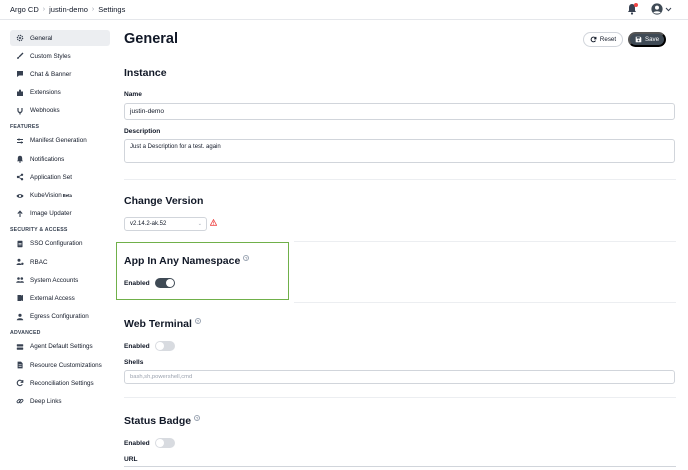 This screenshot has width=688, height=470. Describe the element at coordinates (20, 317) in the screenshot. I see `user-shield-icon` at that location.